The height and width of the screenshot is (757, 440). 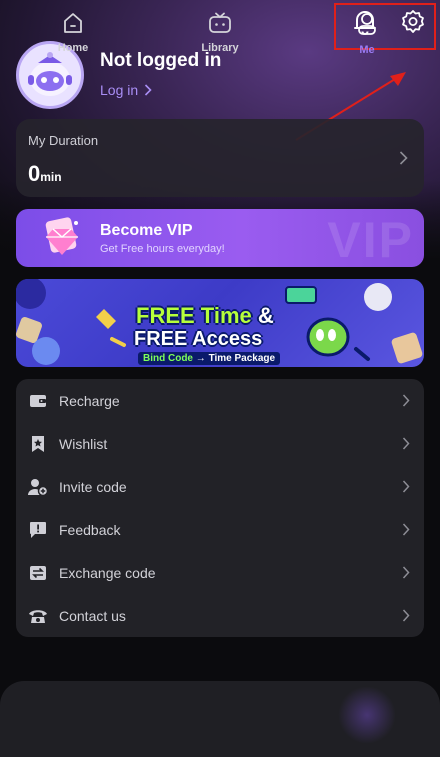 What do you see at coordinates (38, 616) in the screenshot?
I see `phone-icon` at bounding box center [38, 616].